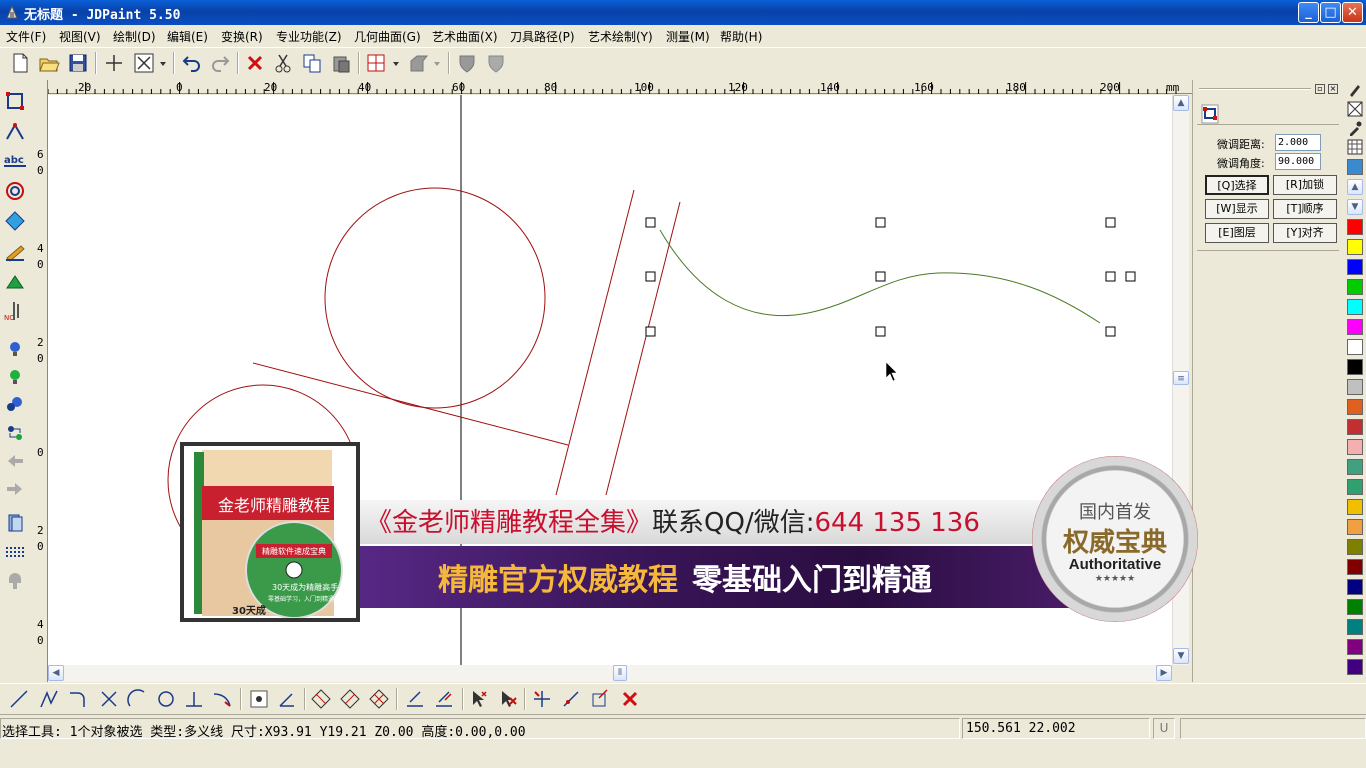 This screenshot has width=1366, height=768. Describe the element at coordinates (1355, 109) in the screenshot. I see `no-color-icon` at that location.